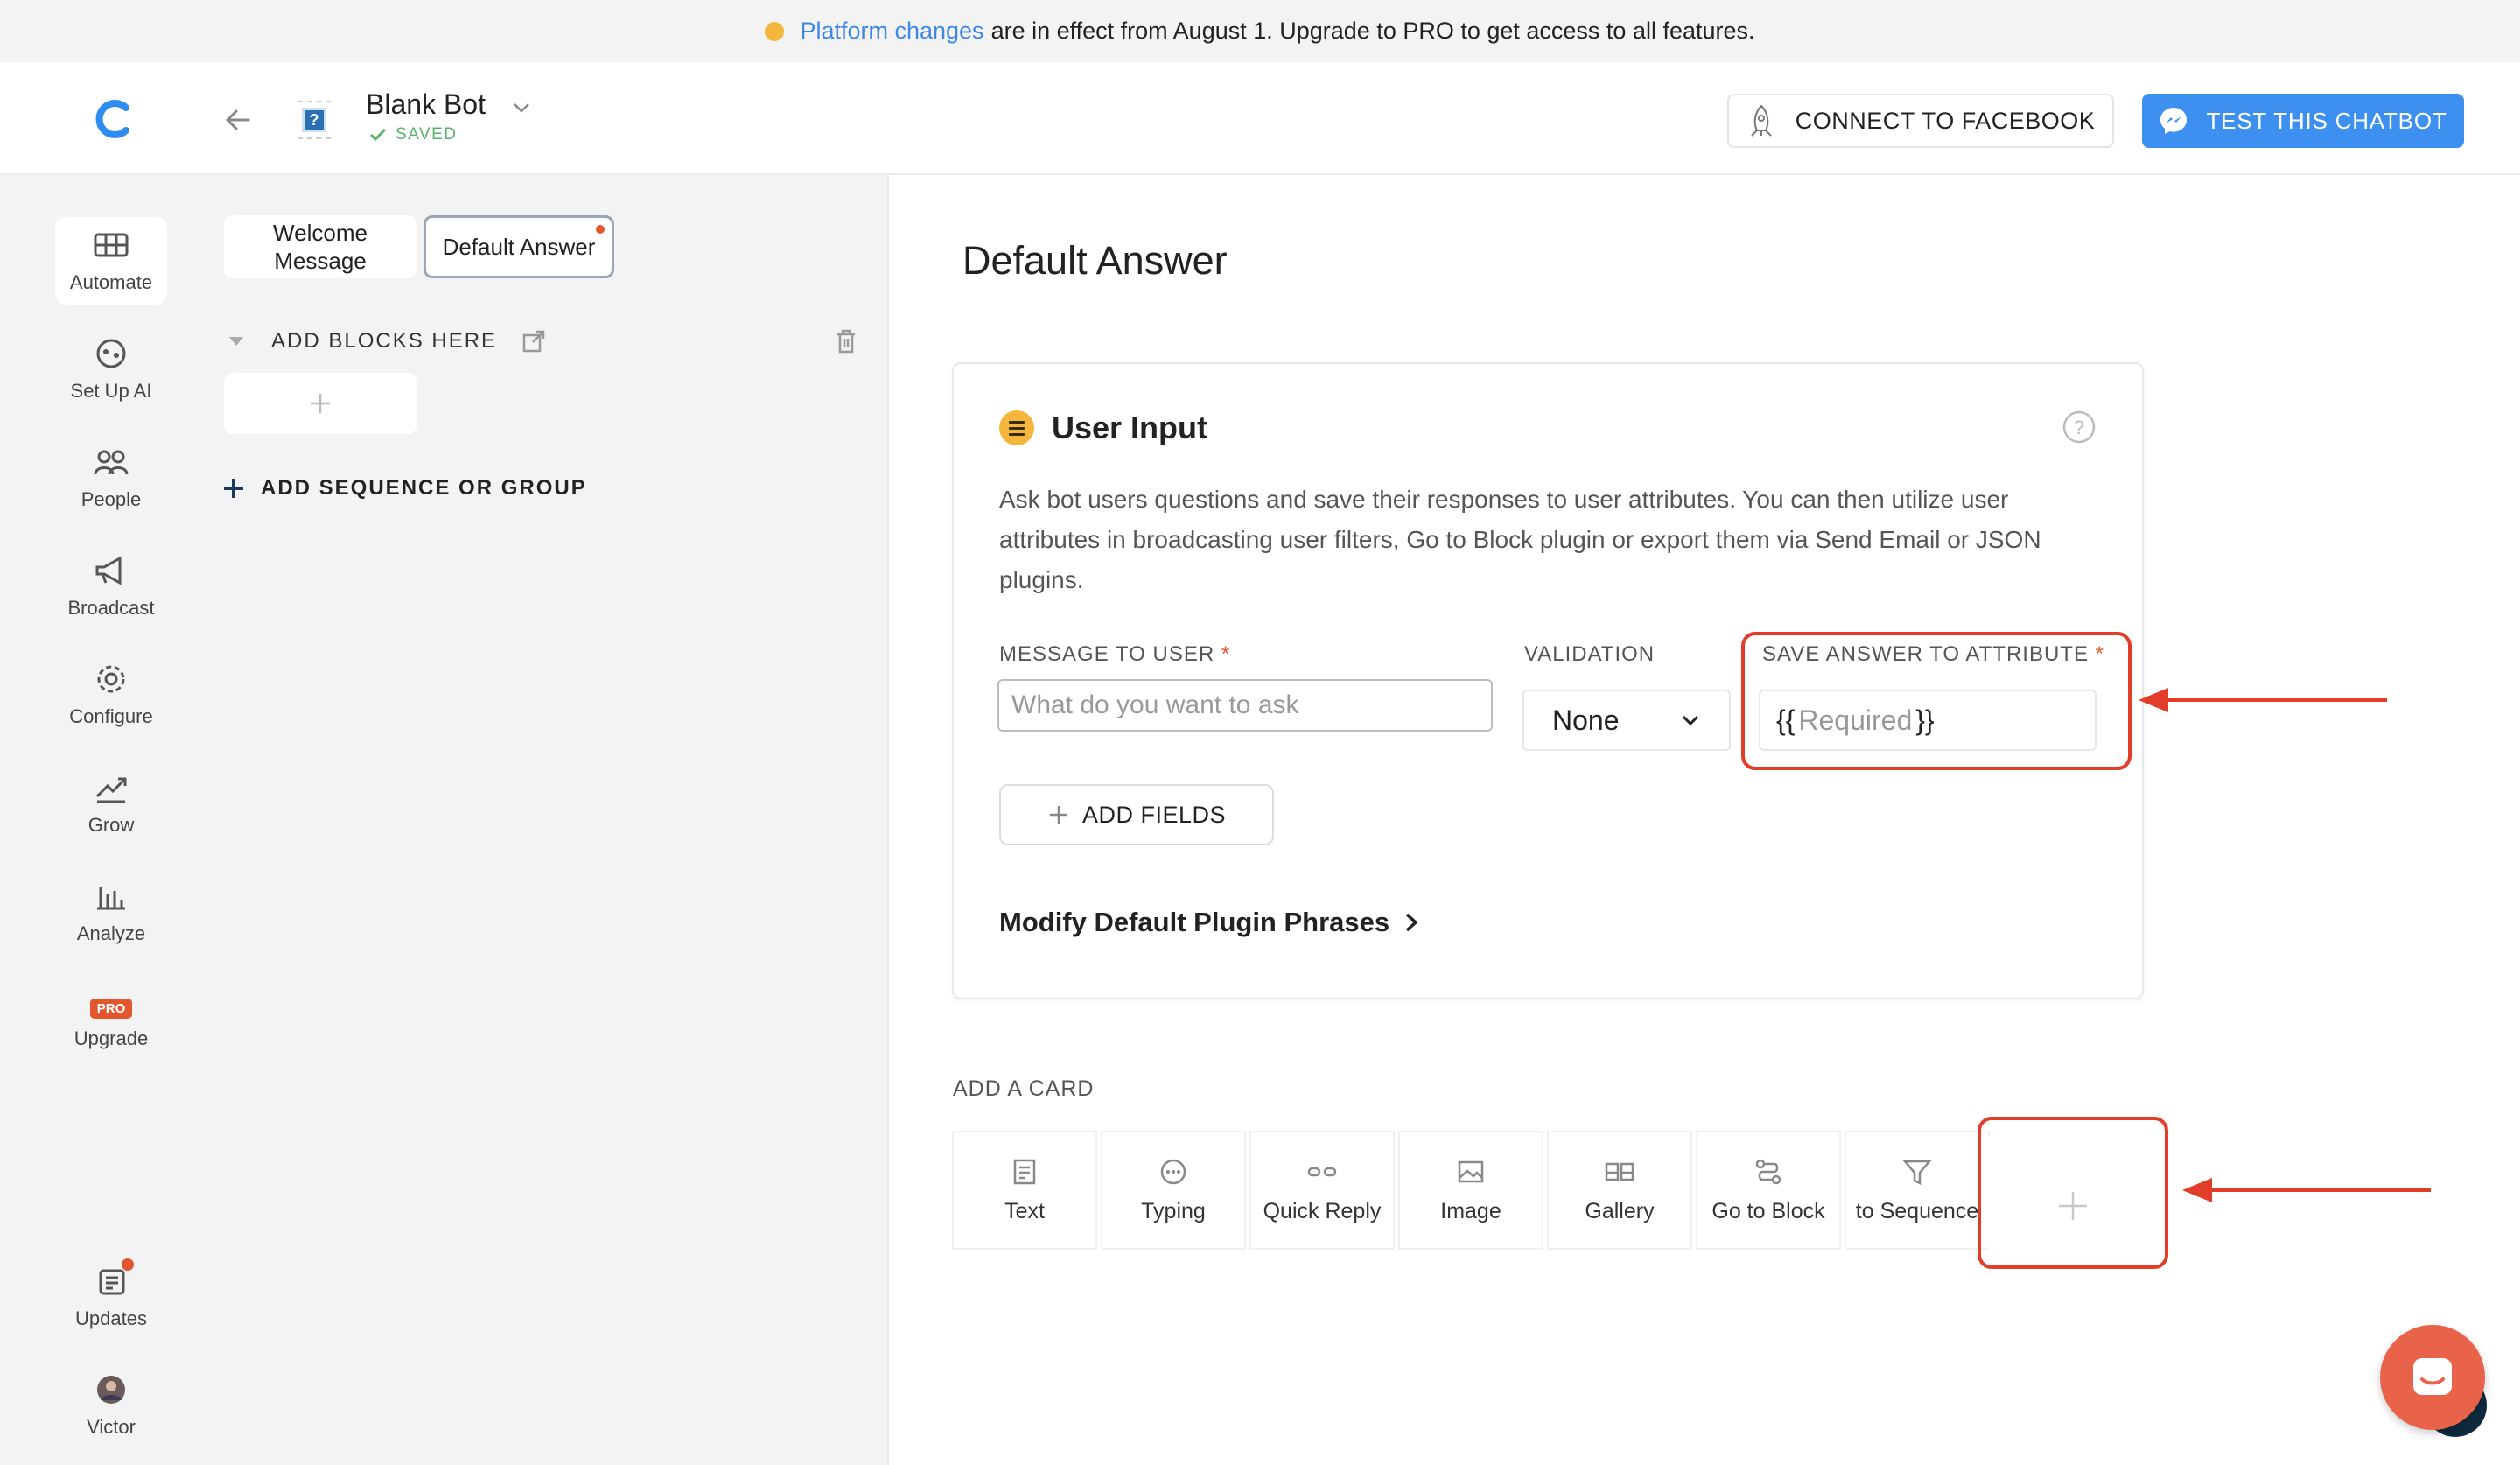 The height and width of the screenshot is (1465, 2520). Describe the element at coordinates (111, 933) in the screenshot. I see `nav-analyze-label: Analyze` at that location.